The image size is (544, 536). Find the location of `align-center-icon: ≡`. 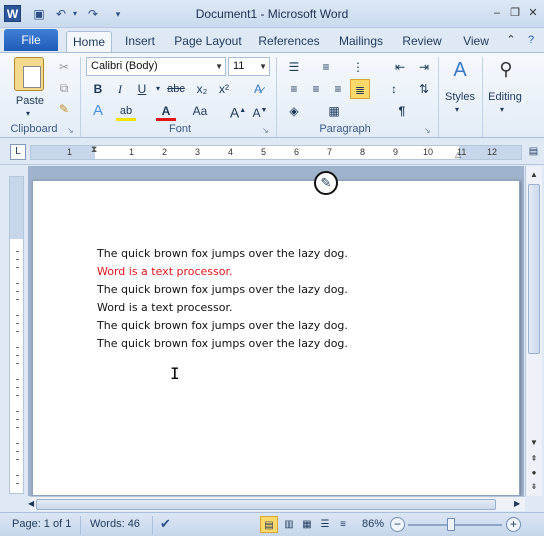

align-center-icon: ≡ is located at coordinates (316, 89).